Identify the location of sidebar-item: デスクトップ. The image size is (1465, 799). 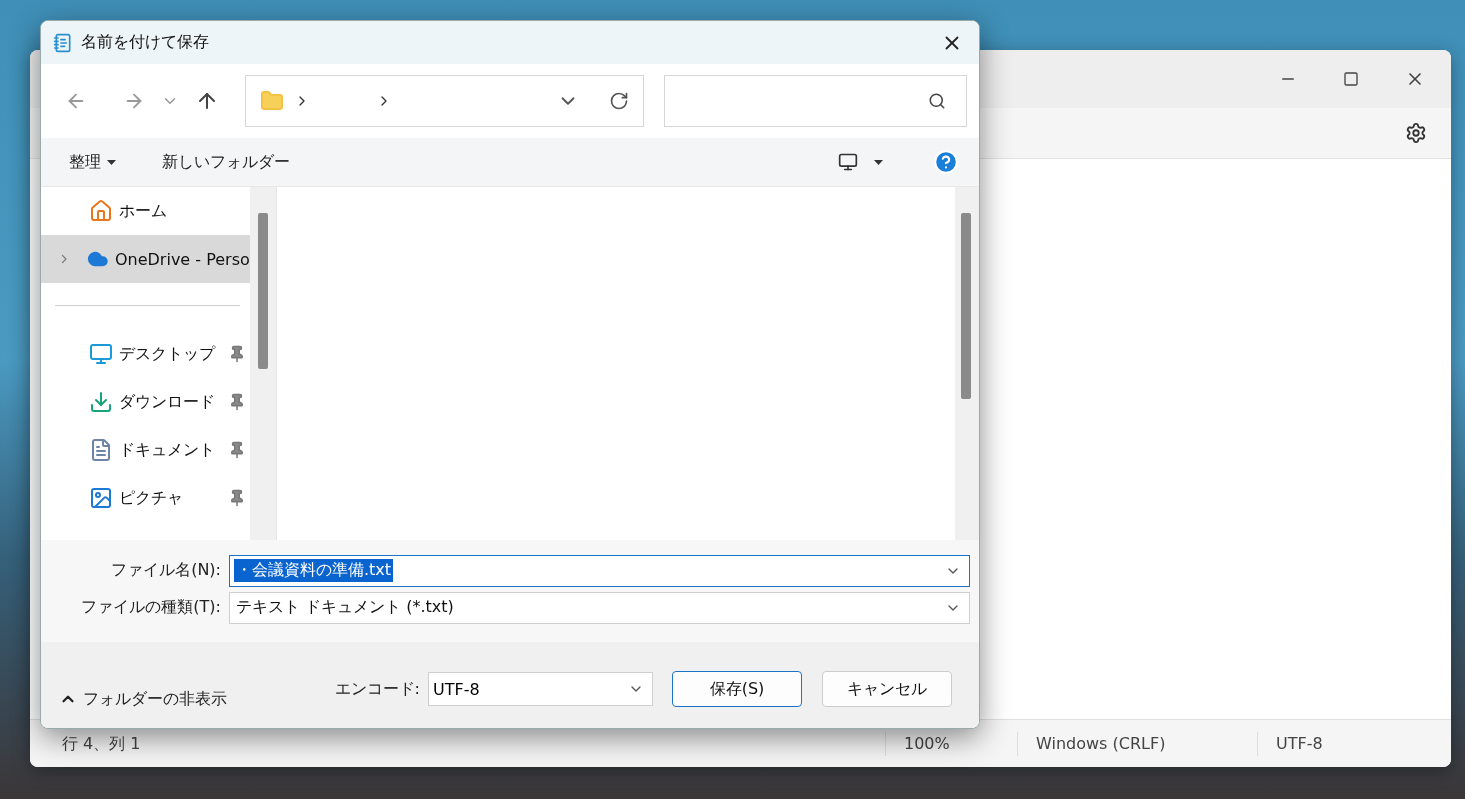
(145, 354).